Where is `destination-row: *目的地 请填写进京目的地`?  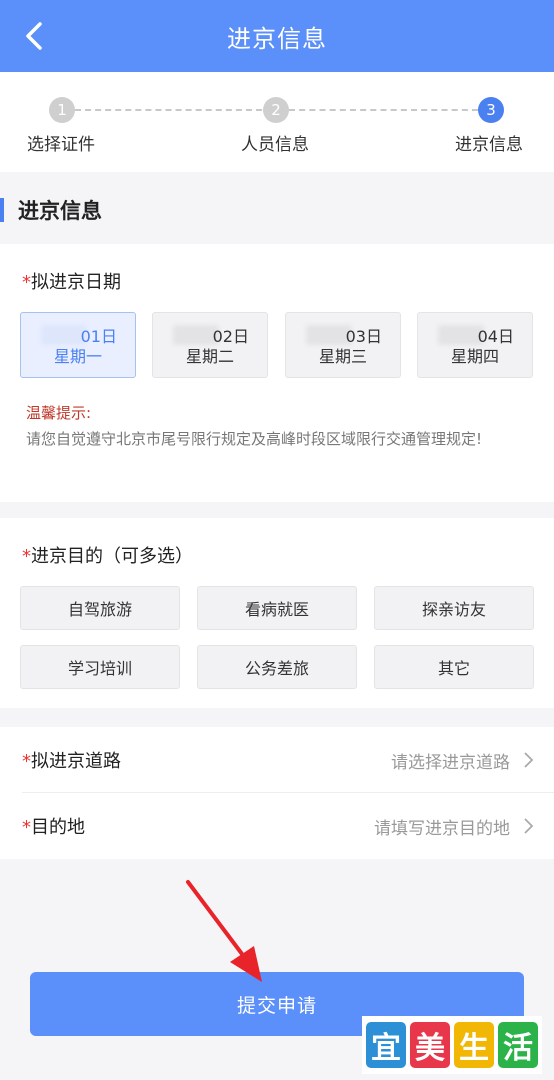 destination-row: *目的地 请填写进京目的地 is located at coordinates (277, 826).